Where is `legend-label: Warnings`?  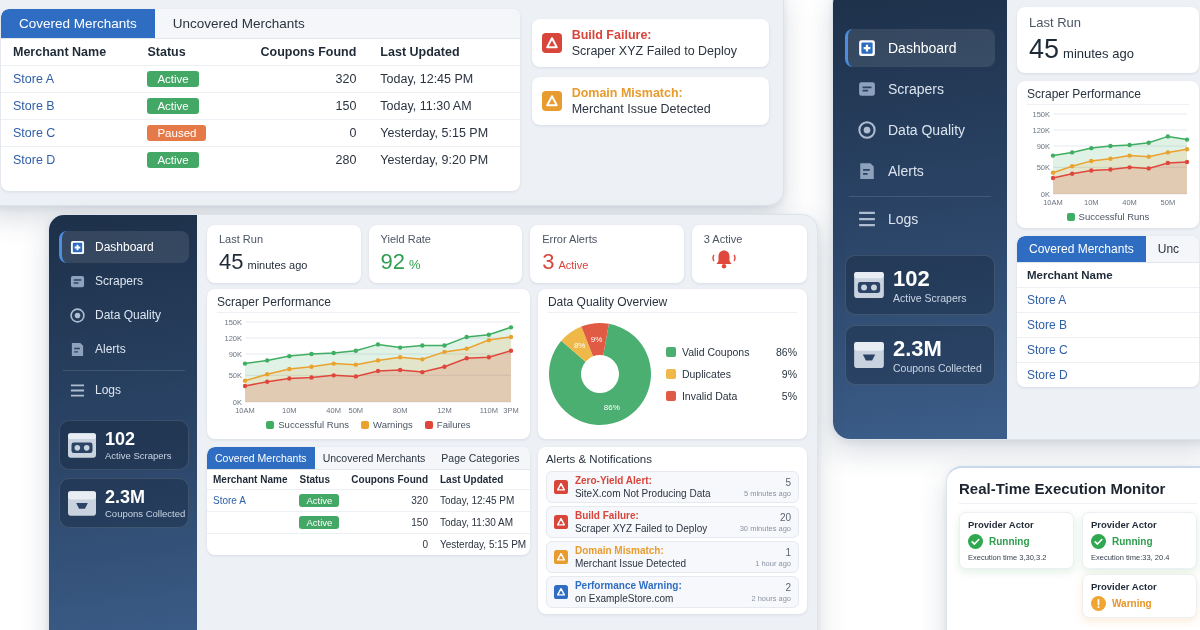 legend-label: Warnings is located at coordinates (393, 424).